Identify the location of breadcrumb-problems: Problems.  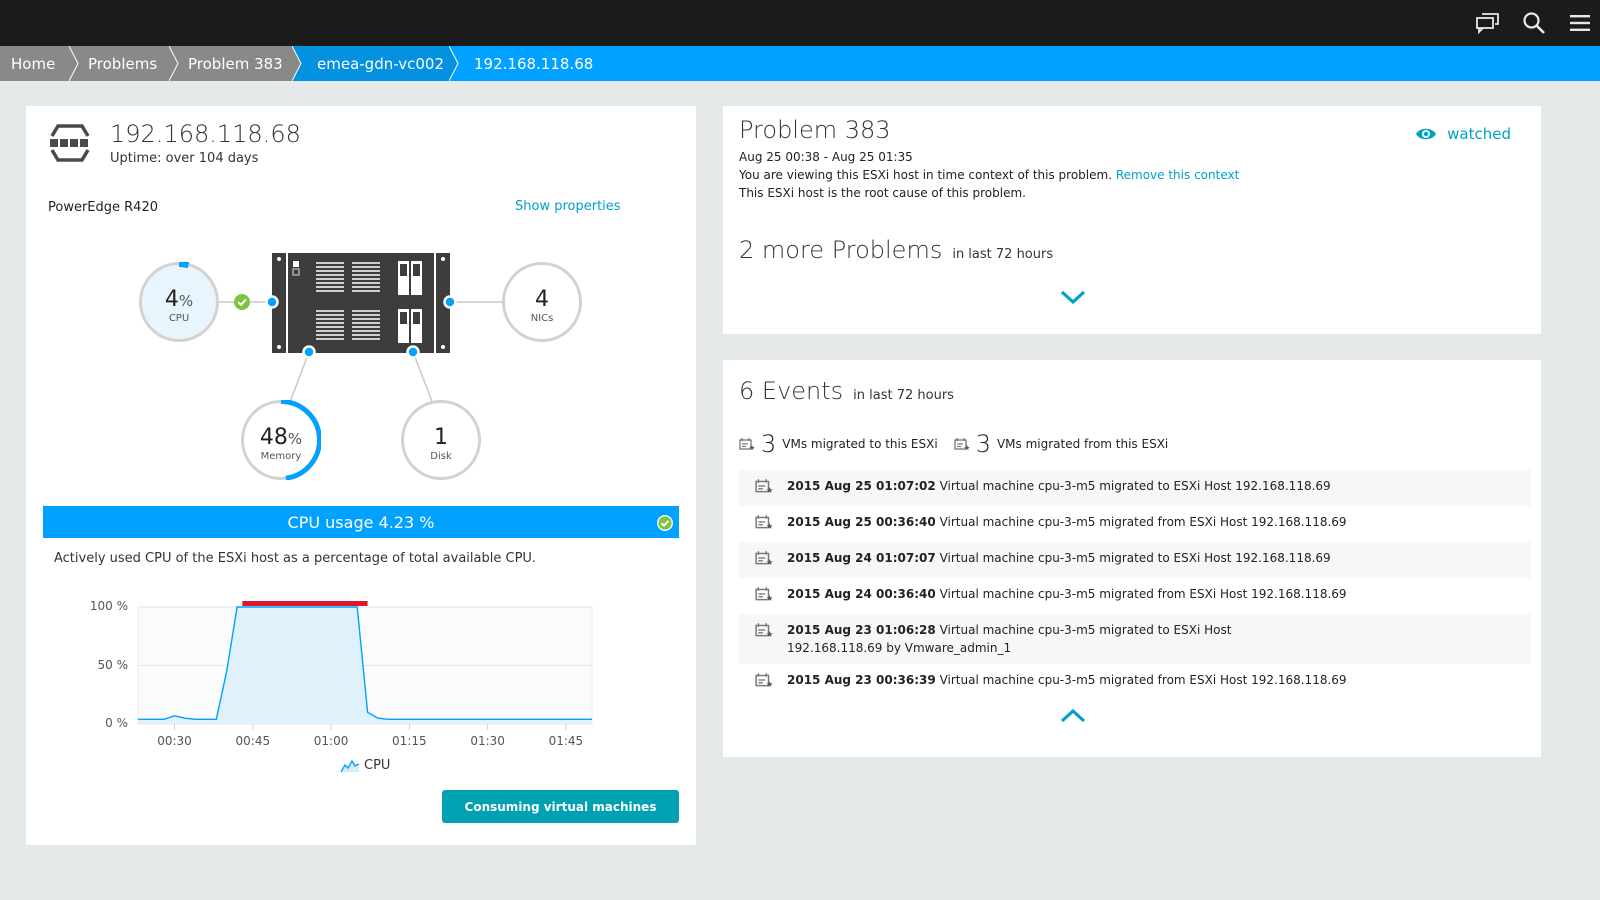
(124, 63).